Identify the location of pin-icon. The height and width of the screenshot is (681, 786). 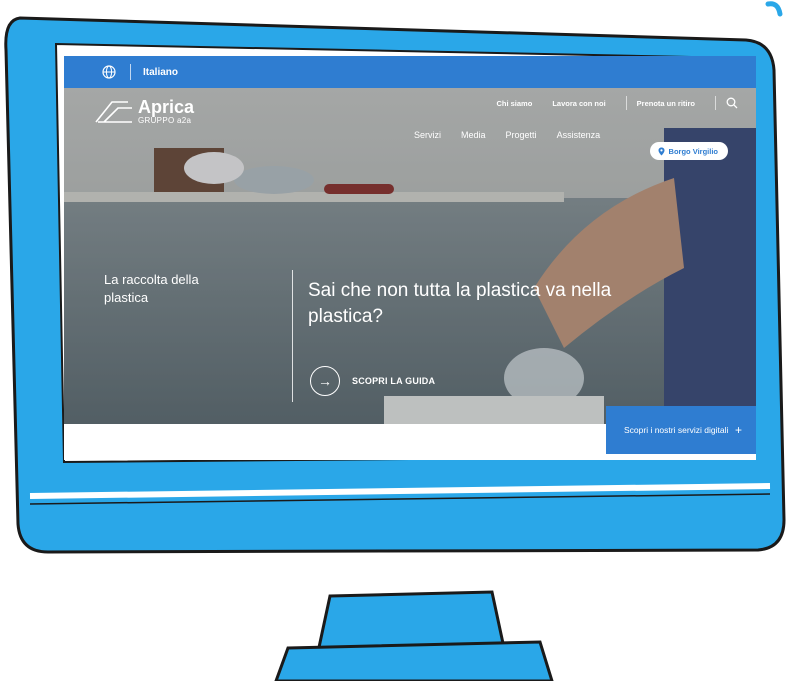
(661, 151).